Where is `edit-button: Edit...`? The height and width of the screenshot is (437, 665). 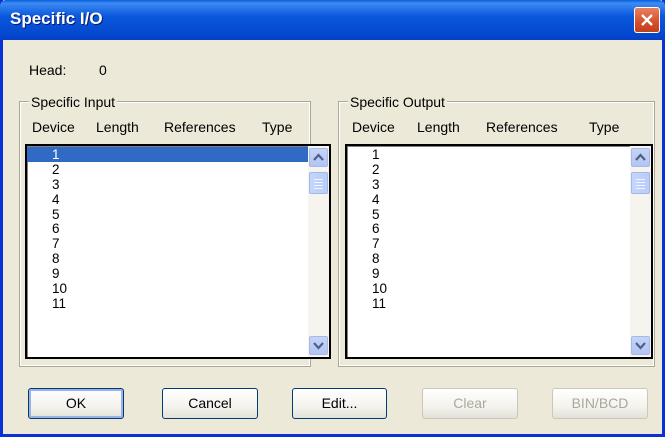 edit-button: Edit... is located at coordinates (339, 403).